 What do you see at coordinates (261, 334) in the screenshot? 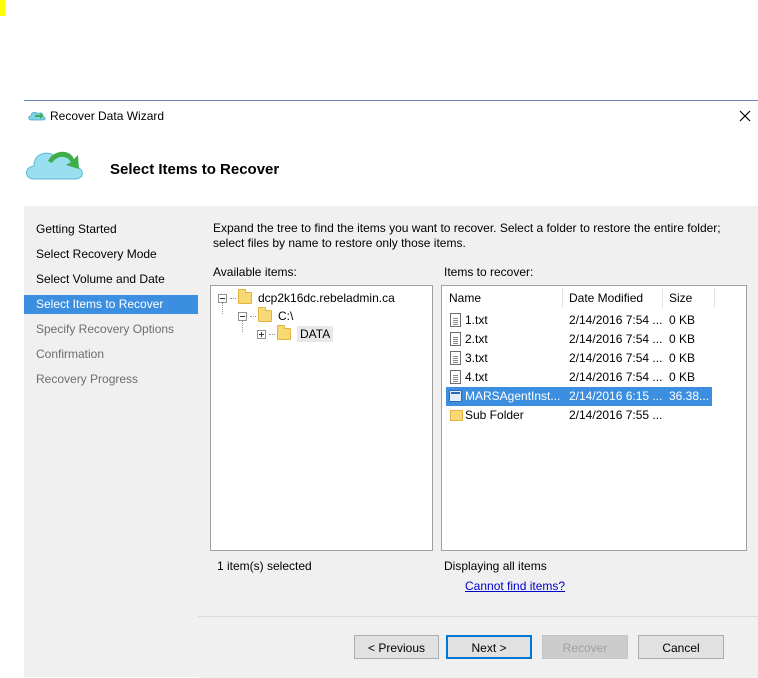
I see `expand-icon` at bounding box center [261, 334].